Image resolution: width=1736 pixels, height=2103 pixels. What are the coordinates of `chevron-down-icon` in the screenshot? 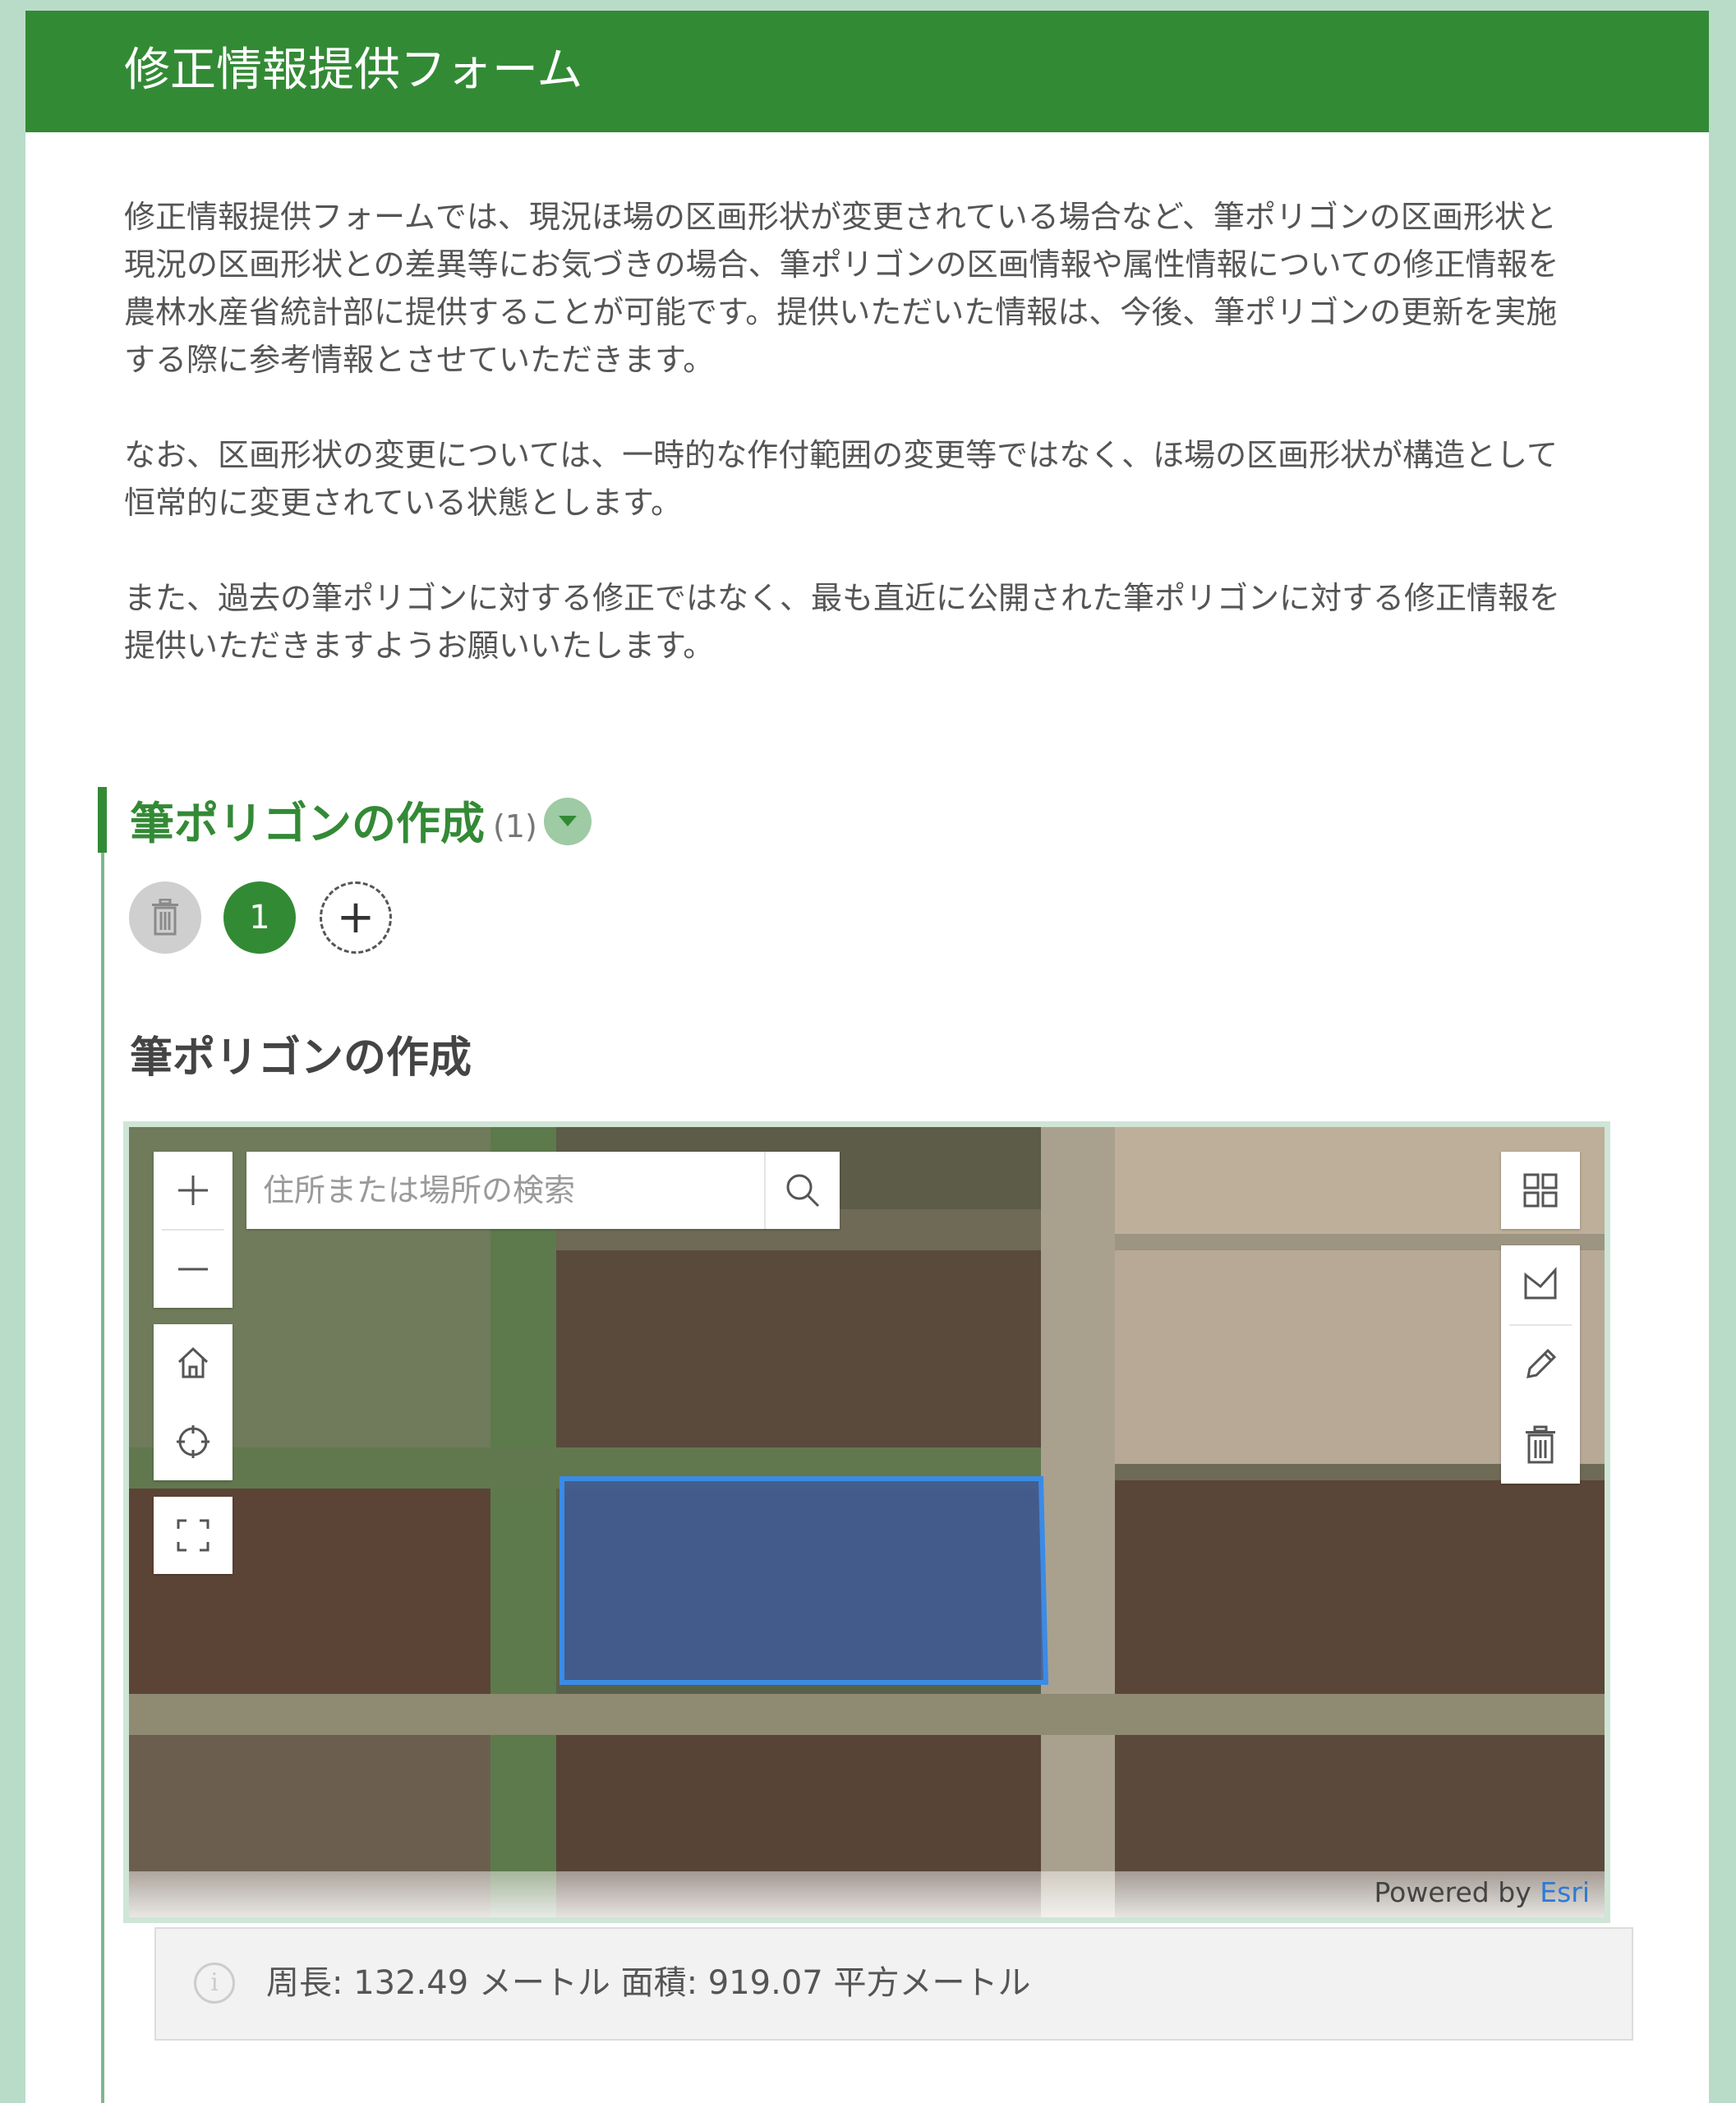 It's located at (568, 822).